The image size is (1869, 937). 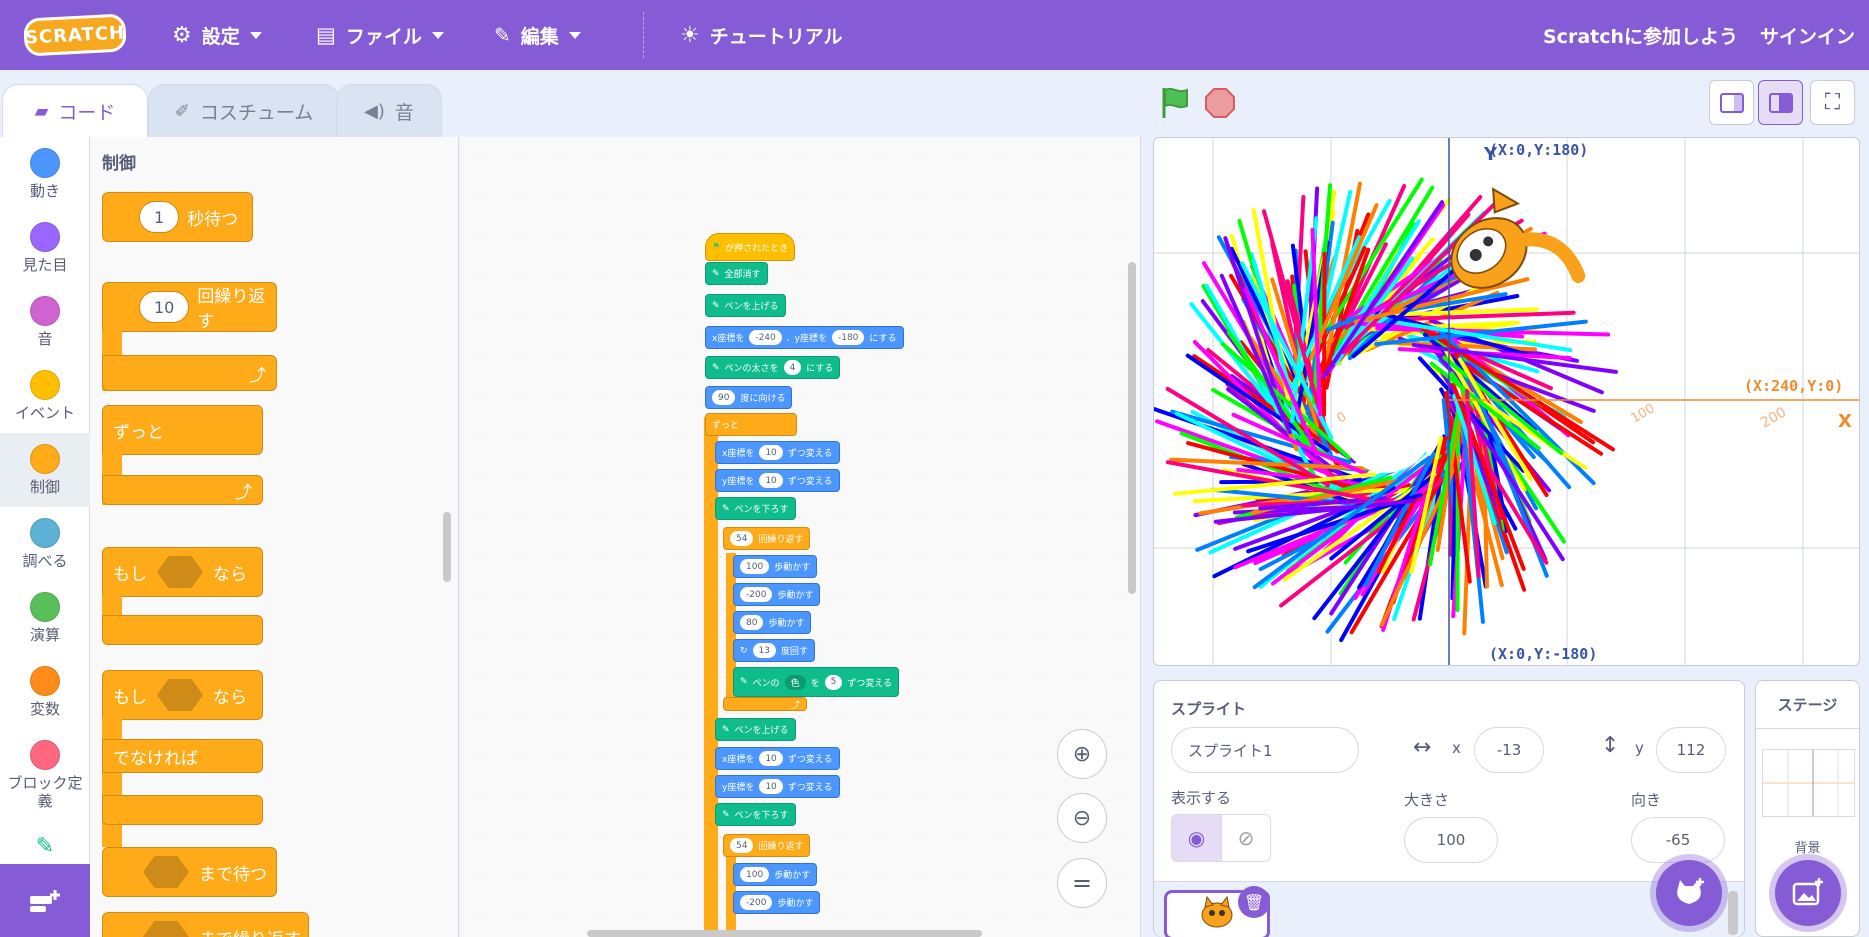 What do you see at coordinates (1691, 750) in the screenshot?
I see `y-position-field: 112` at bounding box center [1691, 750].